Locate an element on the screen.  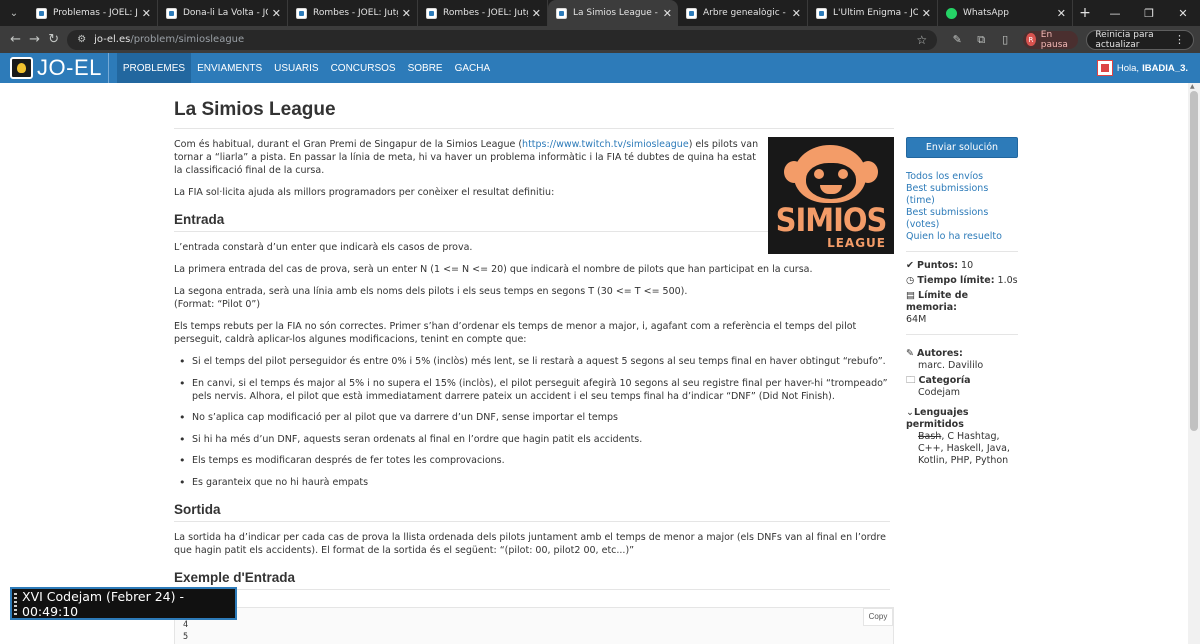
clock-icon: ◷ is located at coordinates (910, 280).